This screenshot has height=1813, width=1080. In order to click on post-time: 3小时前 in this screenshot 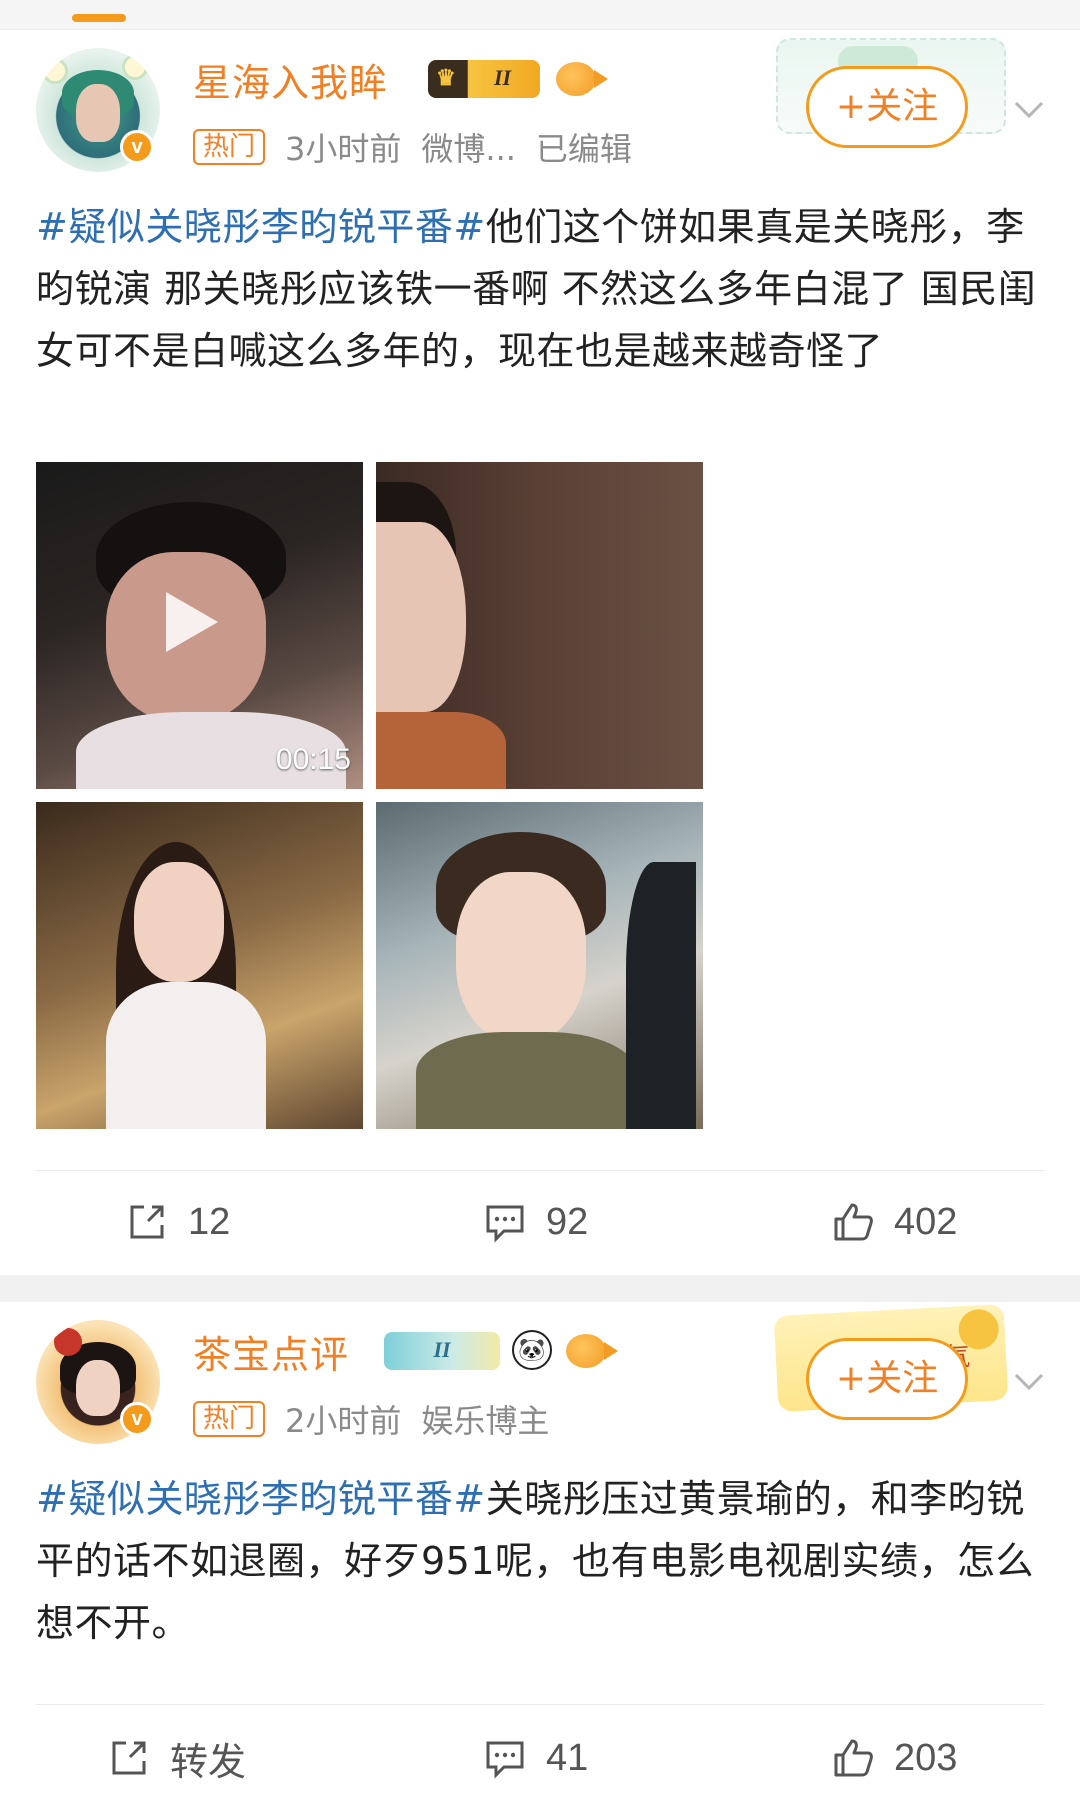, I will do `click(343, 149)`.